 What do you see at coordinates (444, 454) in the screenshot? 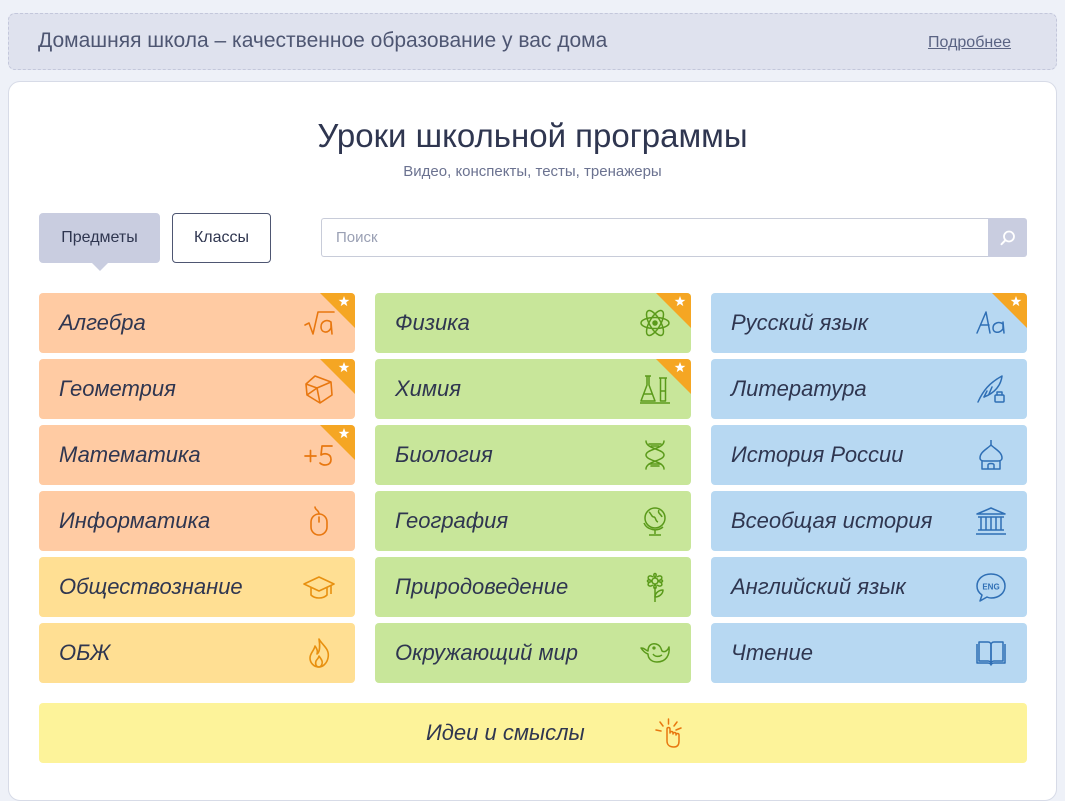
I see `subject-label: Биология` at bounding box center [444, 454].